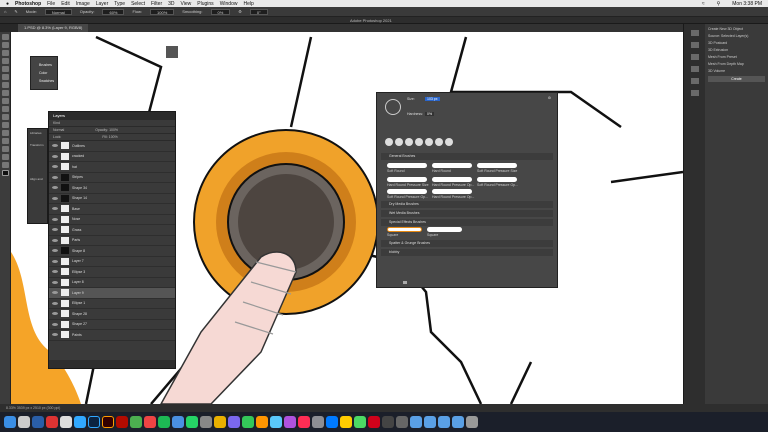 The image size is (768, 432). I want to click on healing-tool-icon, so click(5, 77).